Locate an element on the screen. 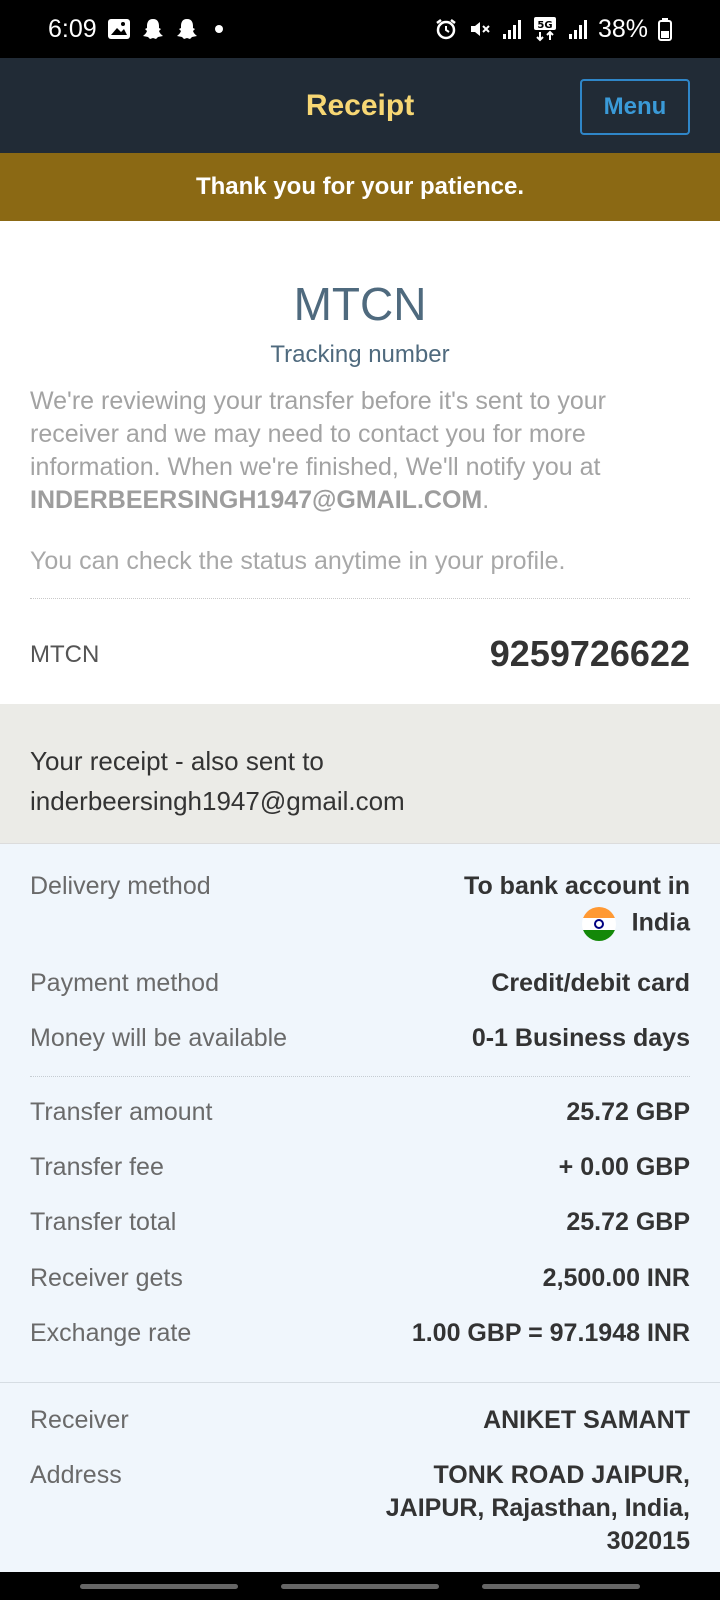  nav-home-handle is located at coordinates (360, 1586).